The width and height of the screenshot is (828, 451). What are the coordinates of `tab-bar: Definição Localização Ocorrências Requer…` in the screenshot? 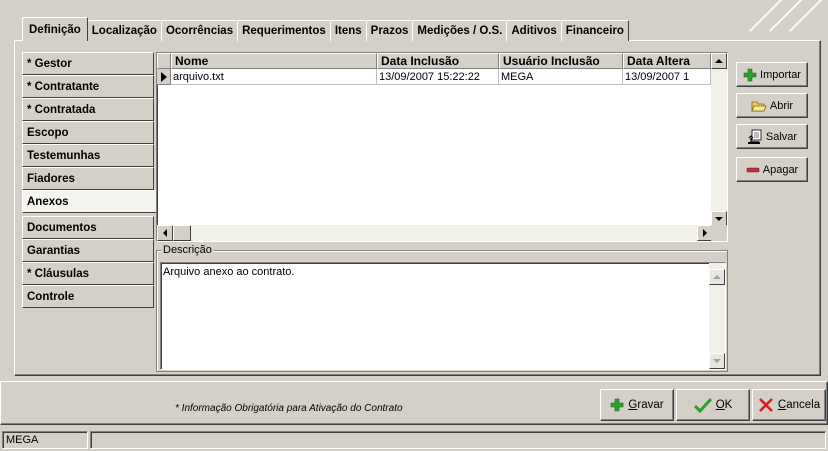 It's located at (325, 29).